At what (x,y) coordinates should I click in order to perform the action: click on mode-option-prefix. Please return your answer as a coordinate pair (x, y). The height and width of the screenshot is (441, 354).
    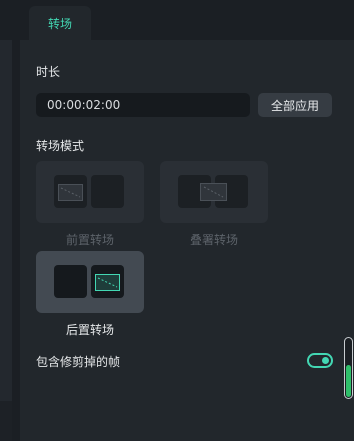
    Looking at the image, I should click on (90, 192).